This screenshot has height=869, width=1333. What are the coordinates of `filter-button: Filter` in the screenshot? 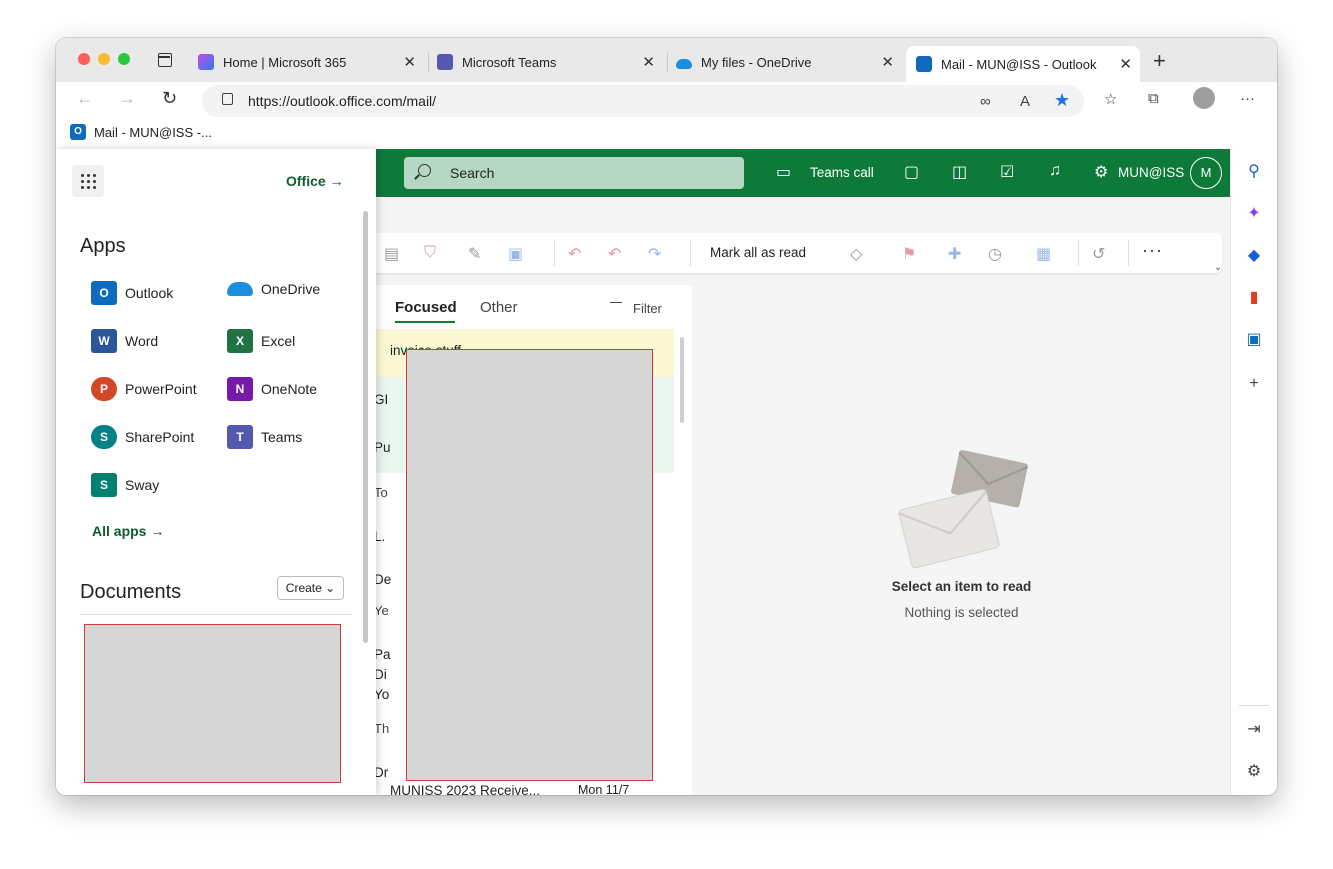 It's located at (647, 308).